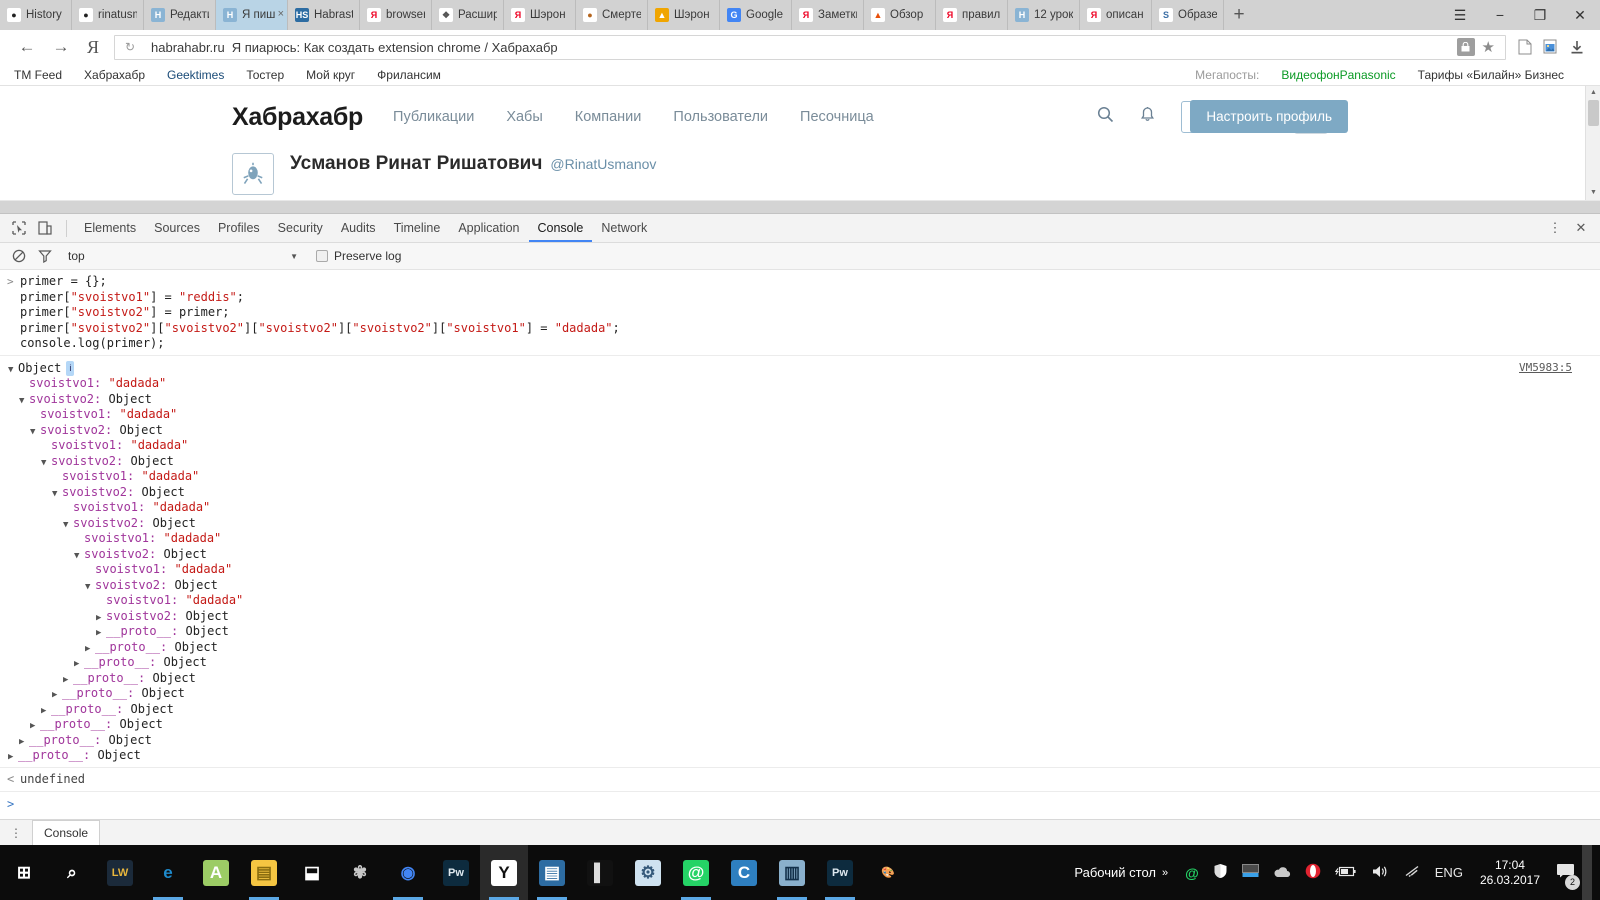 The width and height of the screenshot is (1600, 900). What do you see at coordinates (66, 832) in the screenshot?
I see `drawer-tab-console: Console` at bounding box center [66, 832].